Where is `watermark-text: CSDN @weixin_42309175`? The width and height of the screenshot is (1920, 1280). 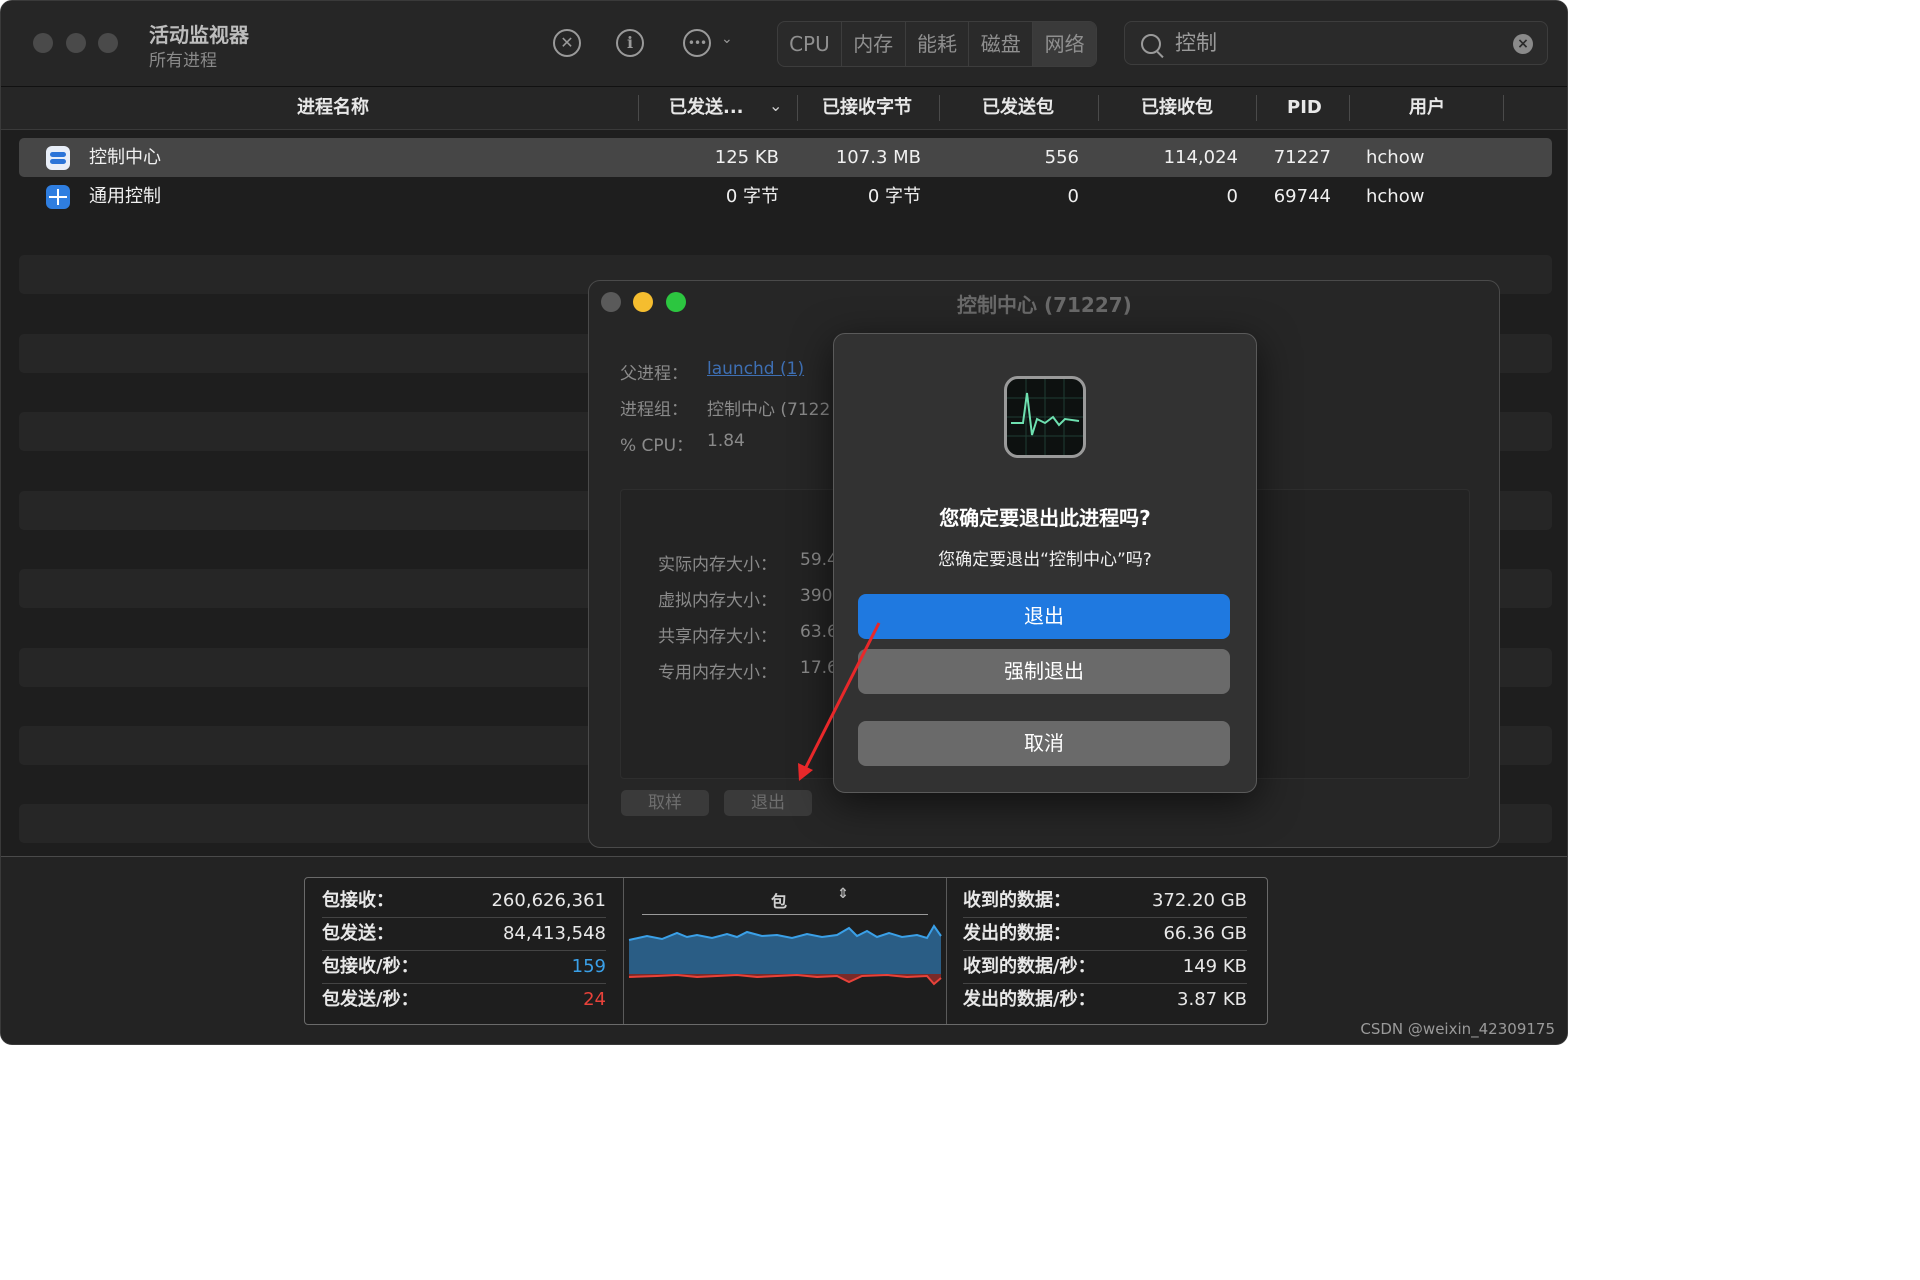 watermark-text: CSDN @weixin_42309175 is located at coordinates (1457, 1029).